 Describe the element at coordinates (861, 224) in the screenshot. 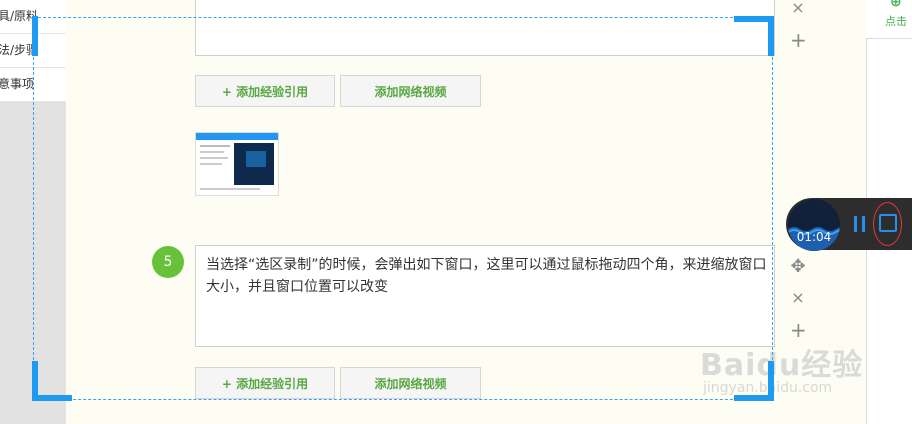

I see `pause-button` at that location.